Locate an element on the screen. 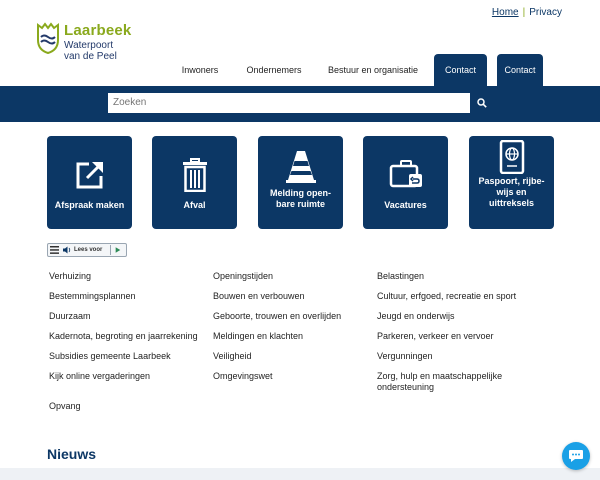 The image size is (600, 480). tile-label: Afval is located at coordinates (194, 205).